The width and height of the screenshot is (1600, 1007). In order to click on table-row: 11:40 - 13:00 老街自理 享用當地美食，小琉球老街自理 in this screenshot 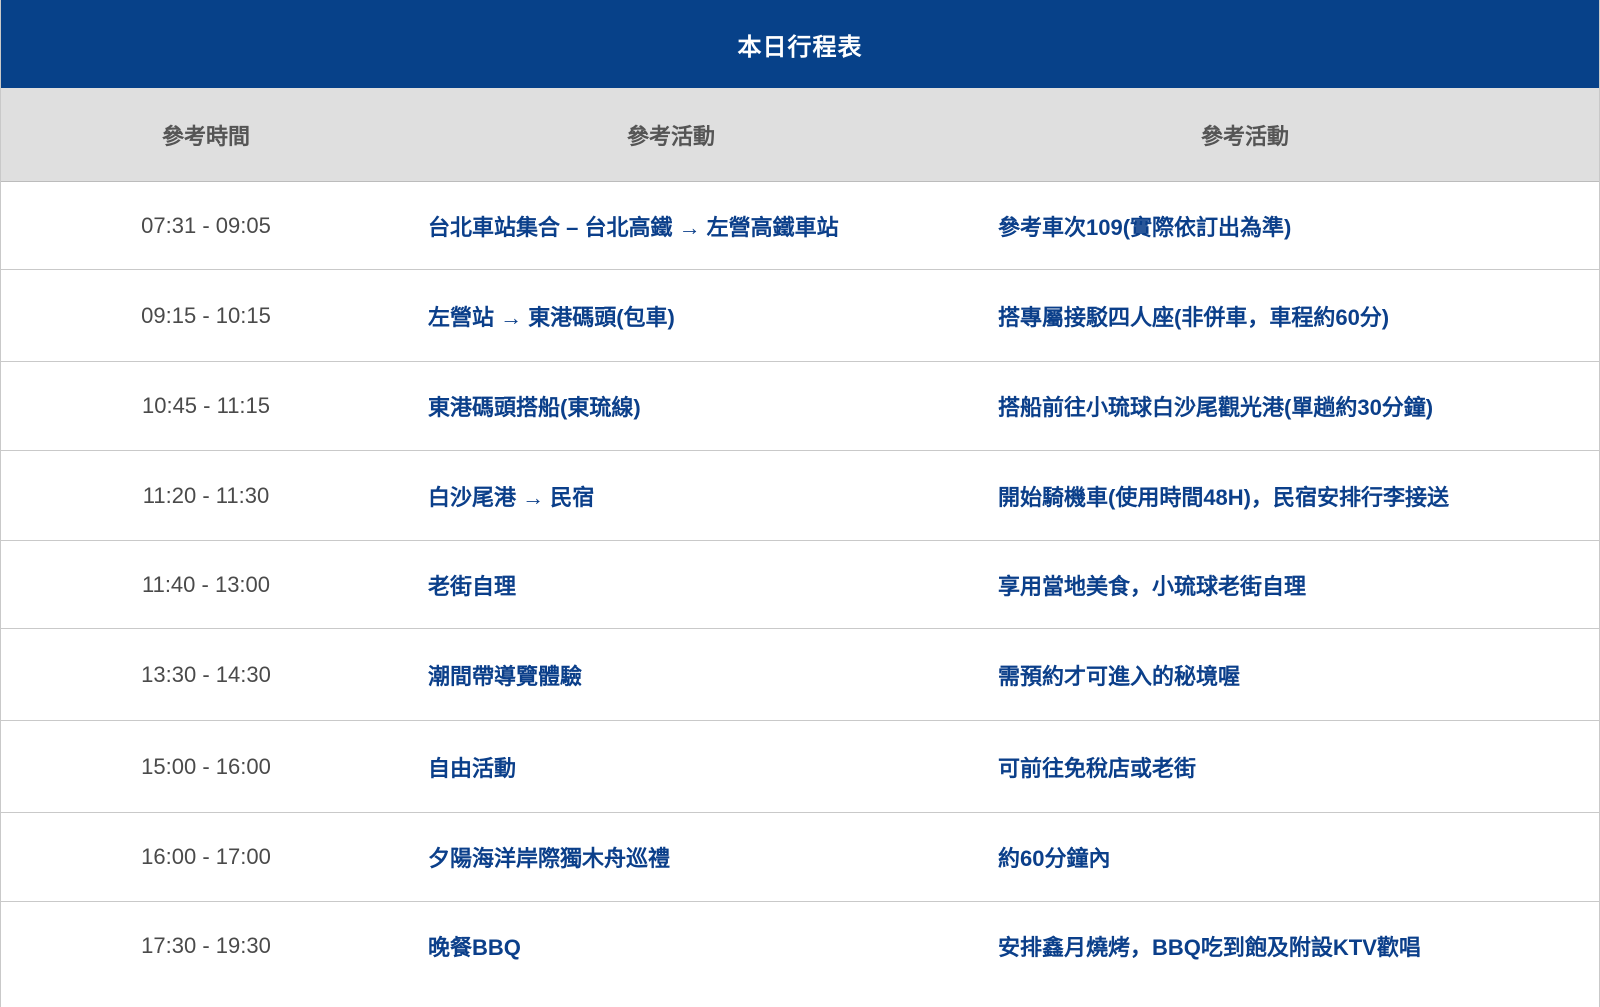, I will do `click(800, 585)`.